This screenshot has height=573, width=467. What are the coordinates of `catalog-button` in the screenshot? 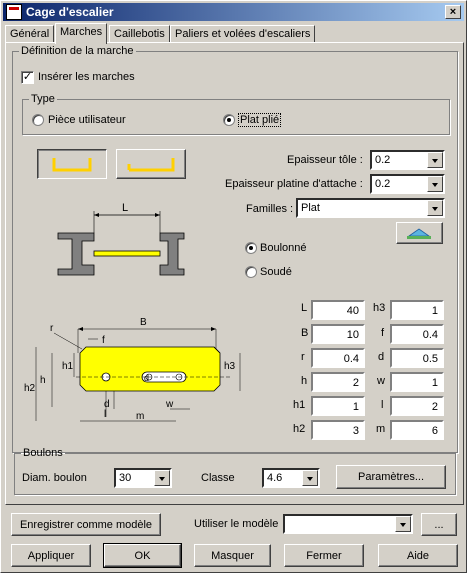 It's located at (419, 233).